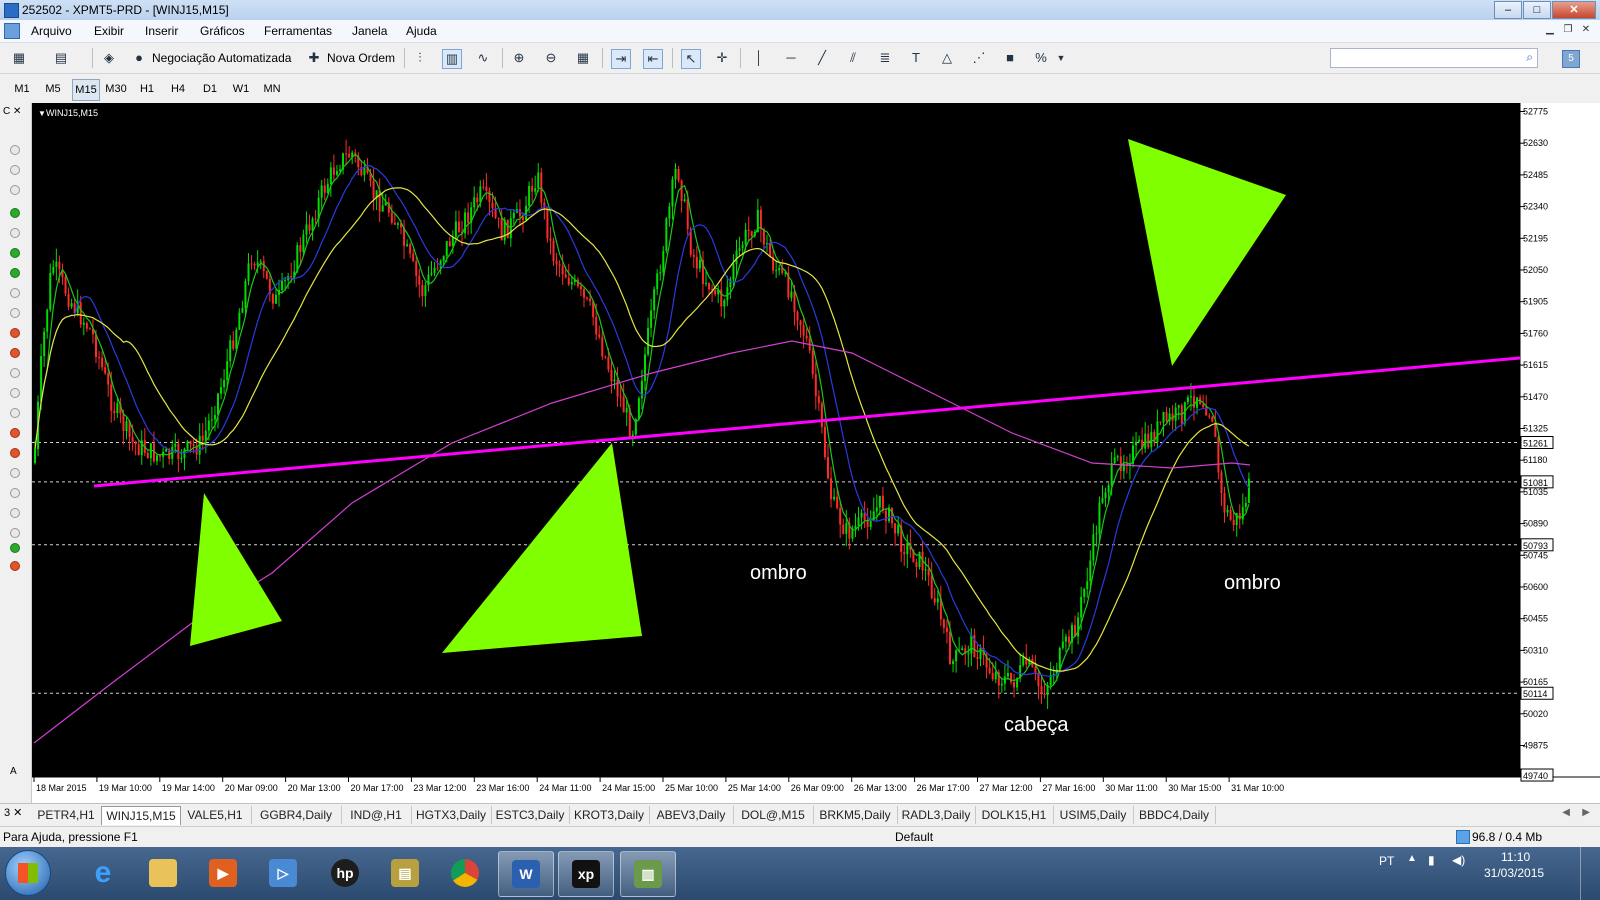 Image resolution: width=1600 pixels, height=900 pixels. I want to click on chart-tab: DOLK15,H1, so click(1014, 815).